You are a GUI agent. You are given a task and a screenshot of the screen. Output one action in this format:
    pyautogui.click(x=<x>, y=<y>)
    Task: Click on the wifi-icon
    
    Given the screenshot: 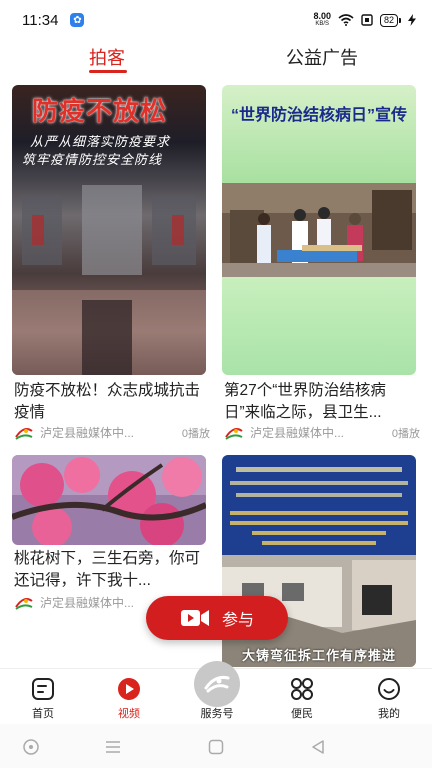 What is the action you would take?
    pyautogui.click(x=346, y=20)
    